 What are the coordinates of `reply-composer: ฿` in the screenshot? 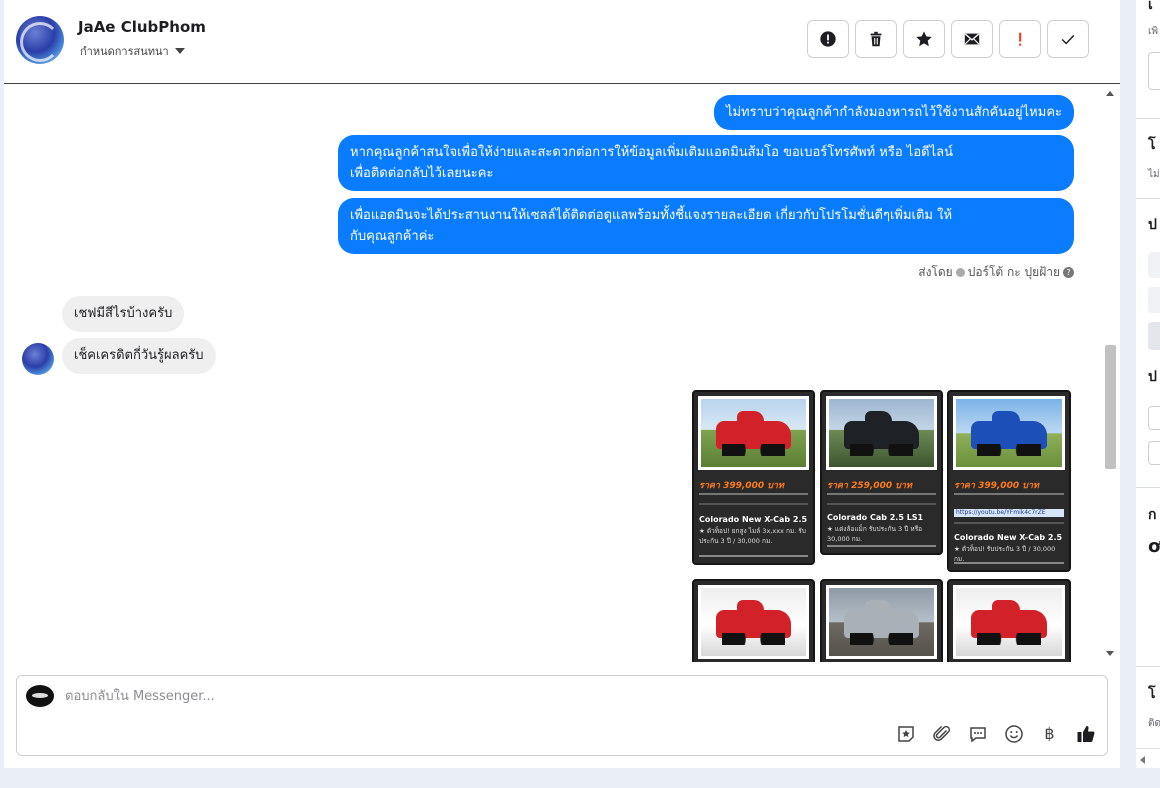 It's located at (562, 715).